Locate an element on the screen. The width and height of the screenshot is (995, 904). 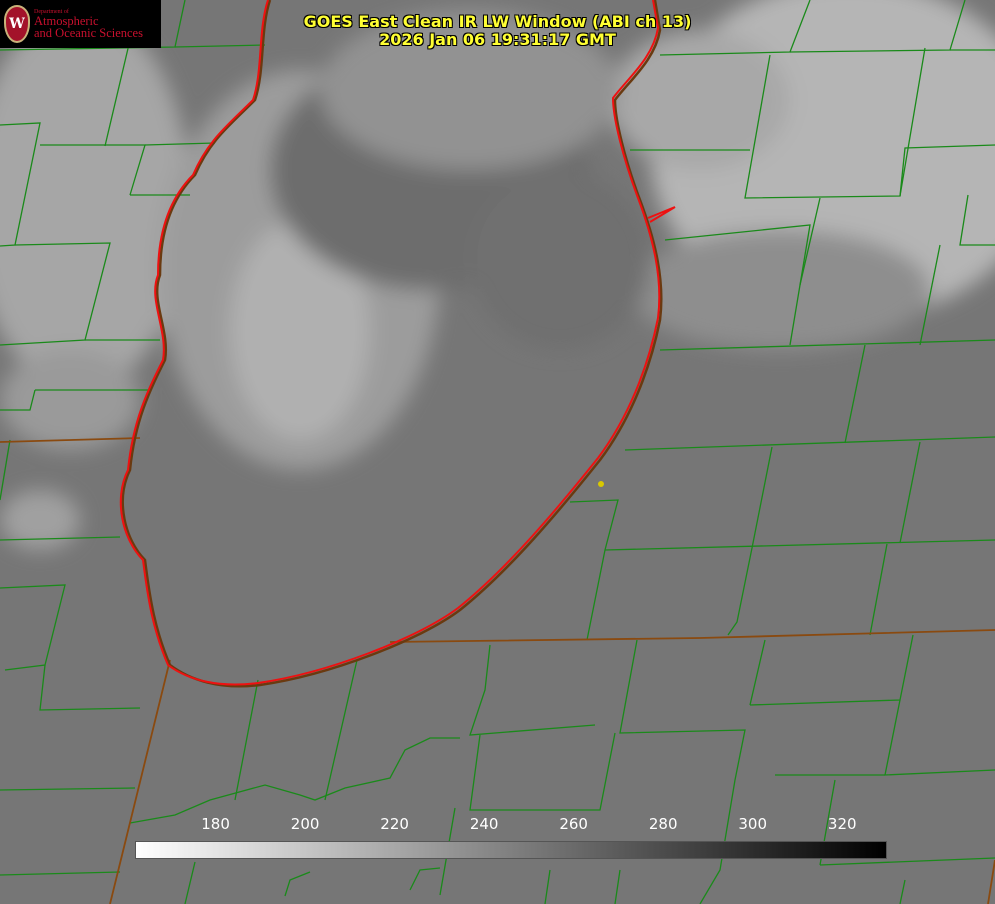
colorbar-tick-label: 220 is located at coordinates (394, 824).